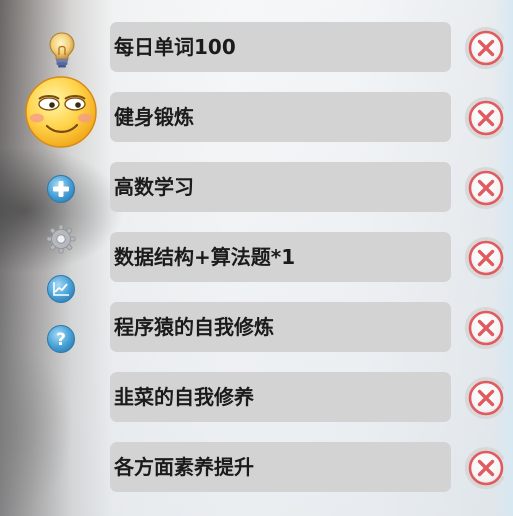 Image resolution: width=513 pixels, height=516 pixels. Describe the element at coordinates (61, 112) in the screenshot. I see `smiley-icon` at that location.